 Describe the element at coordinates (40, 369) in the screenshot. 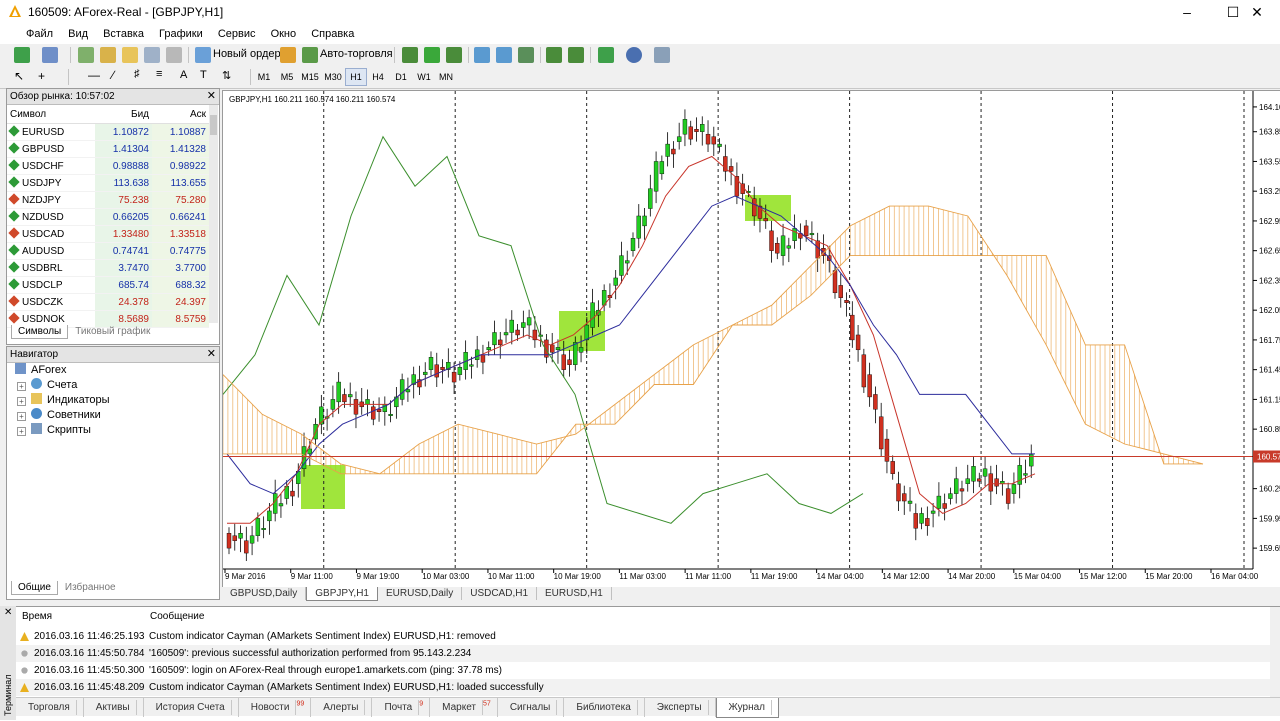

I see `navigator-root: AForex` at that location.